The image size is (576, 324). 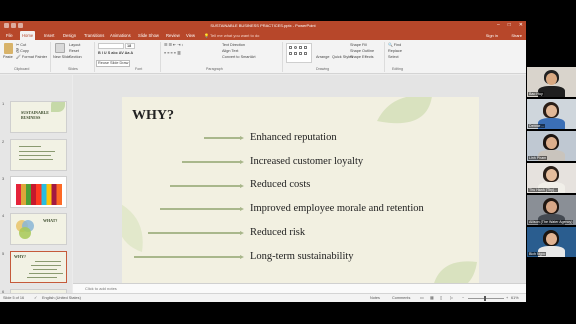 I want to click on editing-group-label: Editing, so click(x=397, y=69).